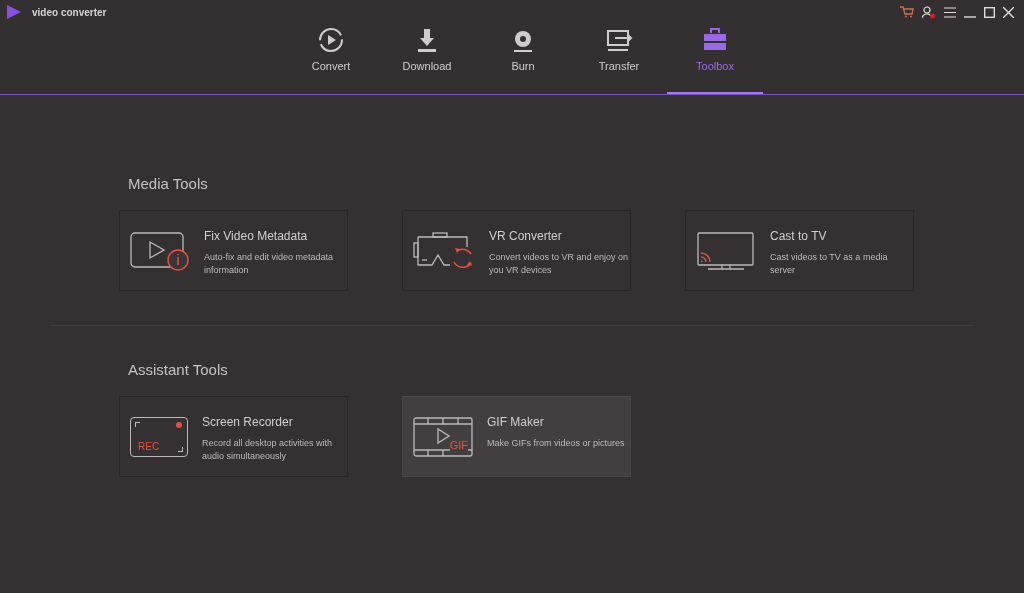 This screenshot has width=1024, height=593. I want to click on tool-description: Auto-fix and edit video metadata information, so click(269, 264).